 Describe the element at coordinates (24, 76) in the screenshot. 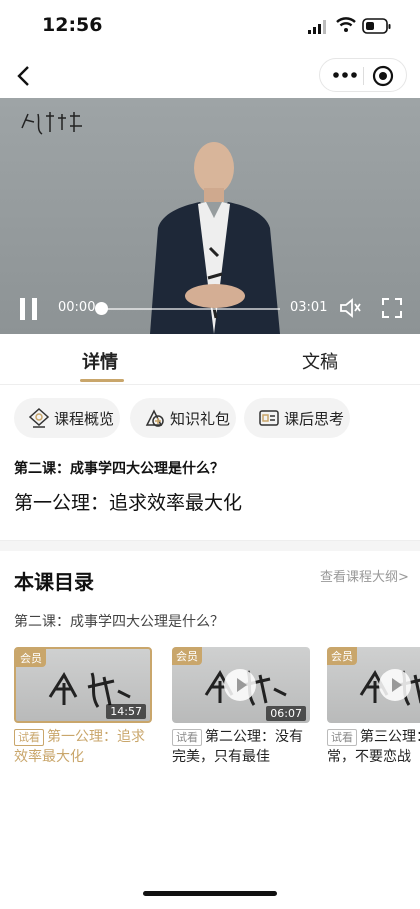

I see `back-icon` at that location.